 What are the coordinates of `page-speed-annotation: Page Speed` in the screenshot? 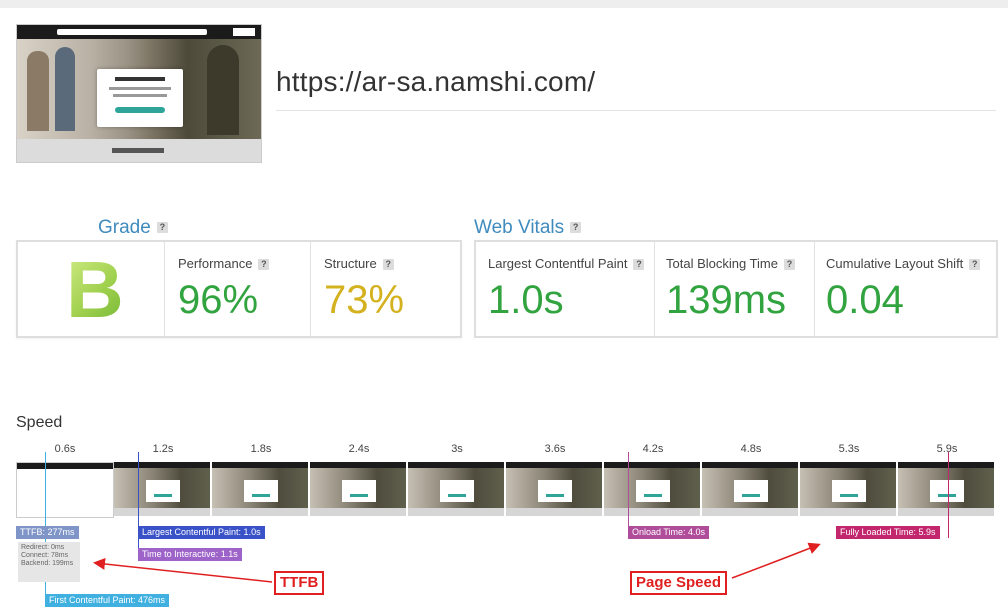 It's located at (679, 583).